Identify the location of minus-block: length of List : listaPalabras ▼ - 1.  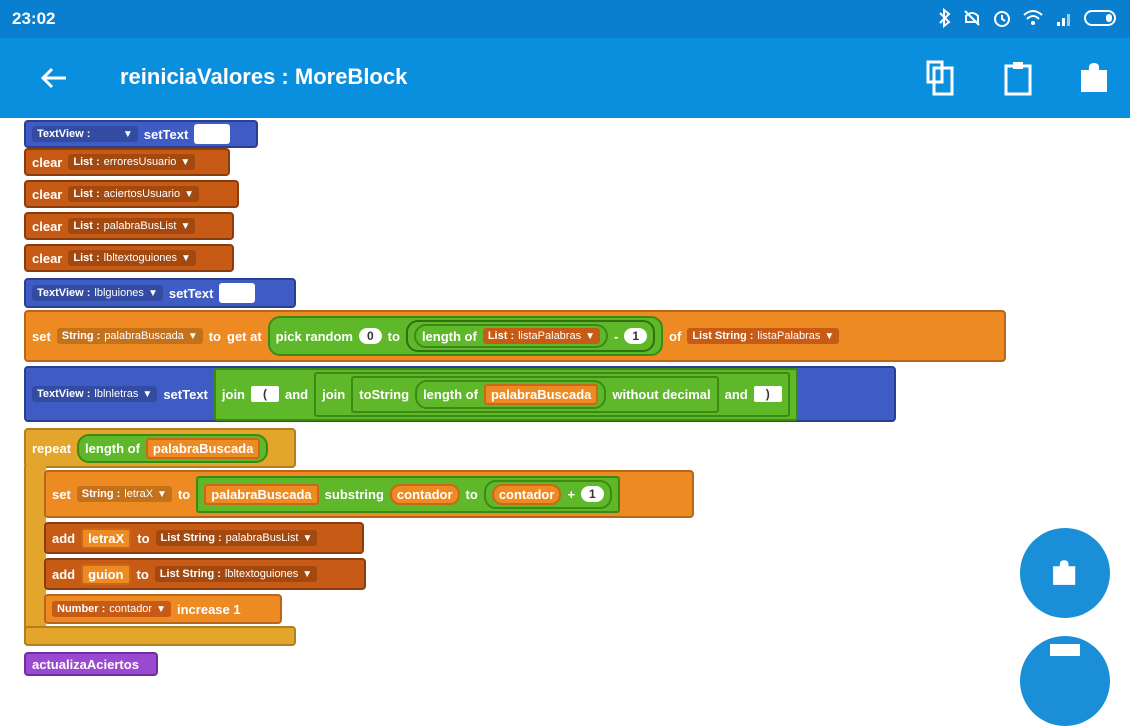
(530, 336).